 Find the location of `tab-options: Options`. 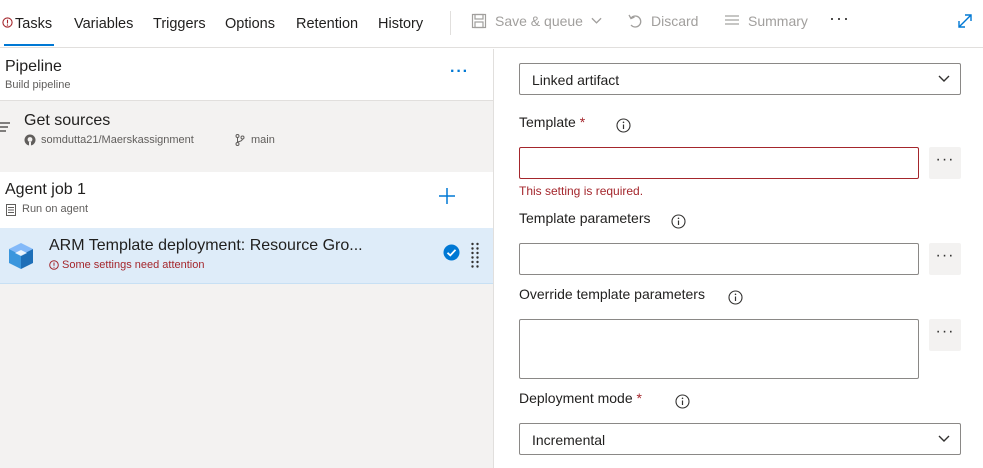

tab-options: Options is located at coordinates (250, 24).